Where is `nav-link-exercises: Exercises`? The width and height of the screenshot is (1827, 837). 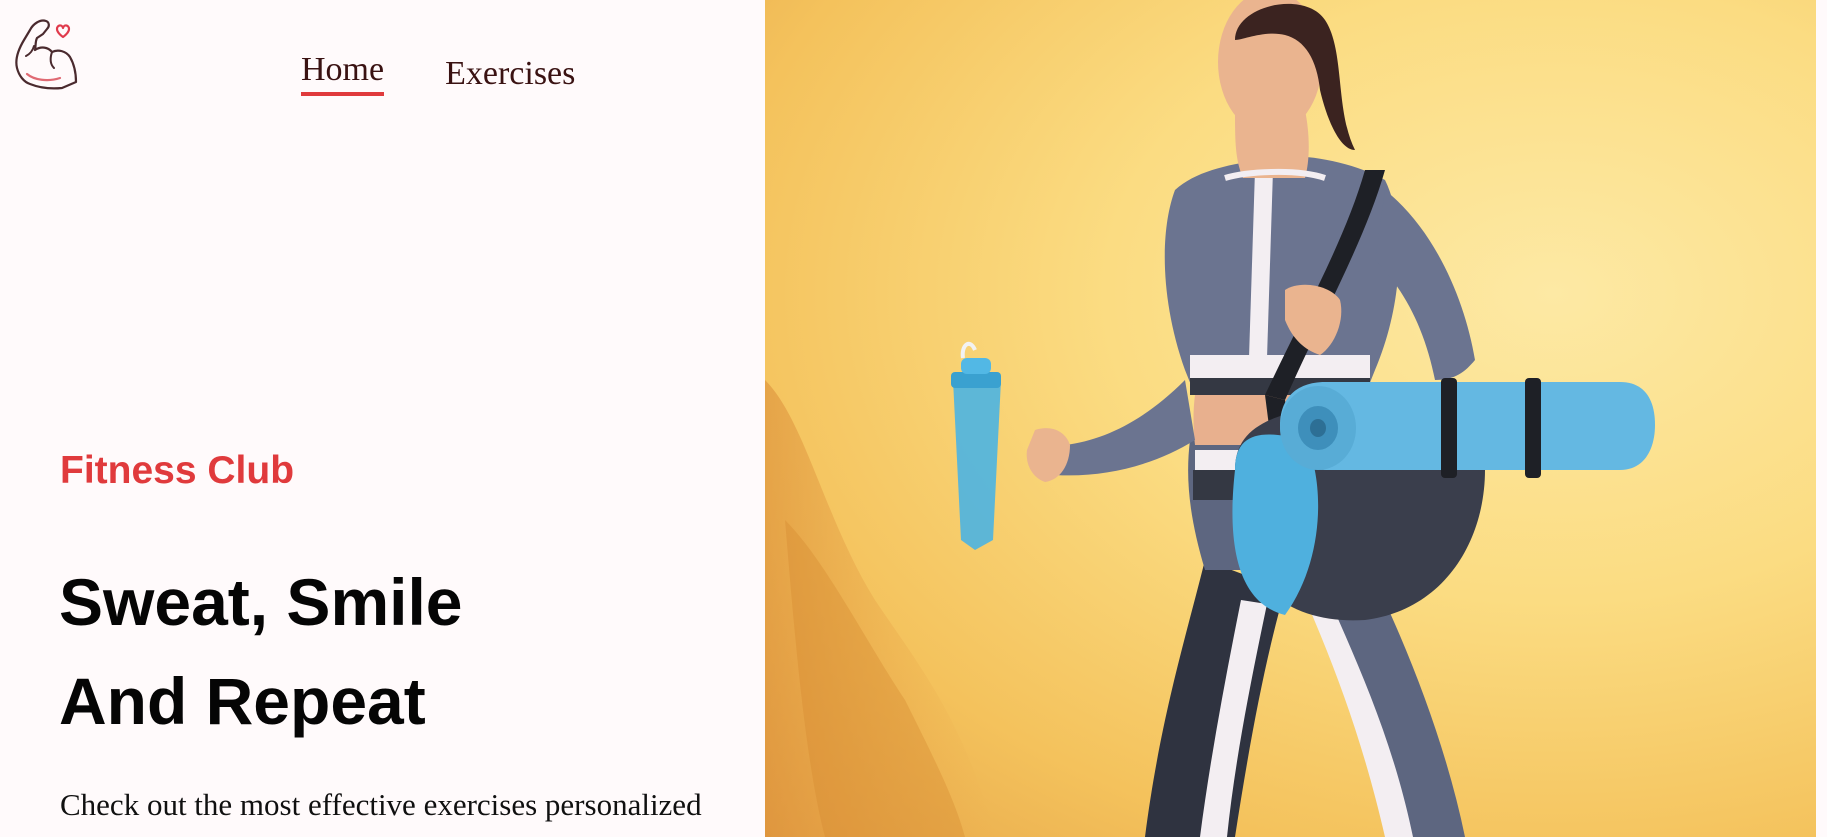 nav-link-exercises: Exercises is located at coordinates (510, 74).